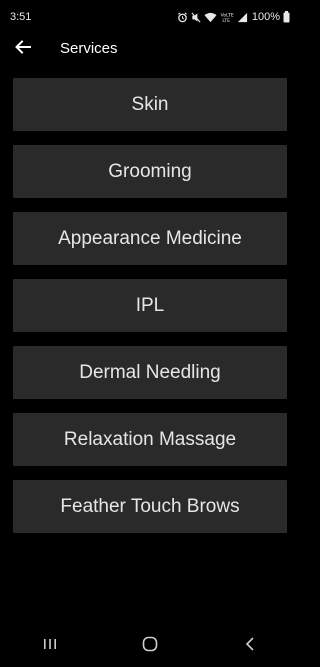  I want to click on system-nav-bar, so click(150, 646).